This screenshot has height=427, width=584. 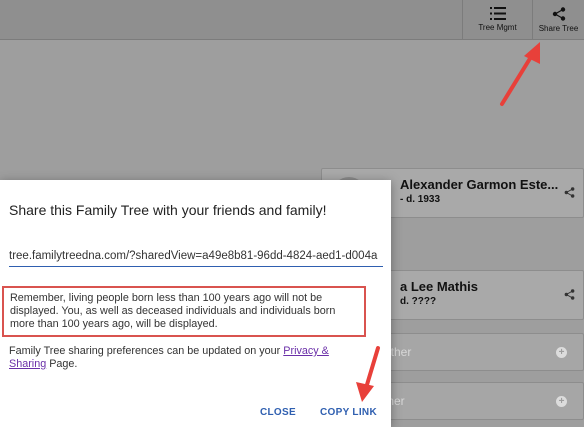 I want to click on prefs-text-after: Page., so click(x=62, y=364).